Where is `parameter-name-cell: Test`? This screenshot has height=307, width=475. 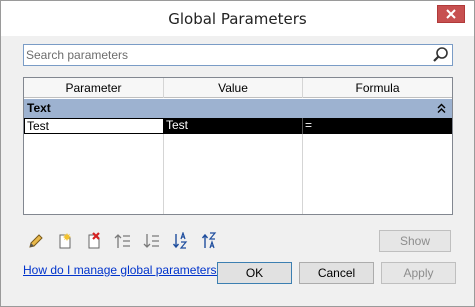
parameter-name-cell: Test is located at coordinates (94, 126).